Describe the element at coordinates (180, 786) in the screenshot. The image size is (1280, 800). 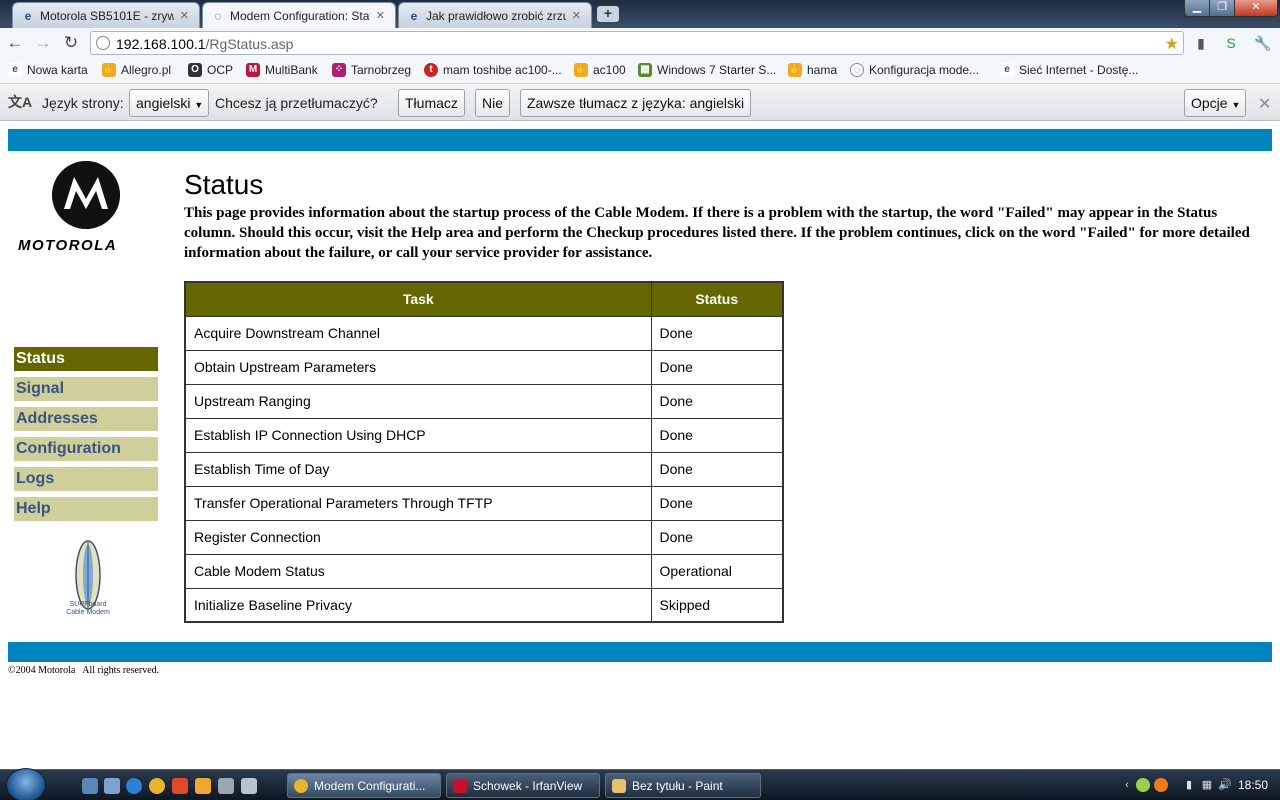
I see `app-k-icon` at that location.